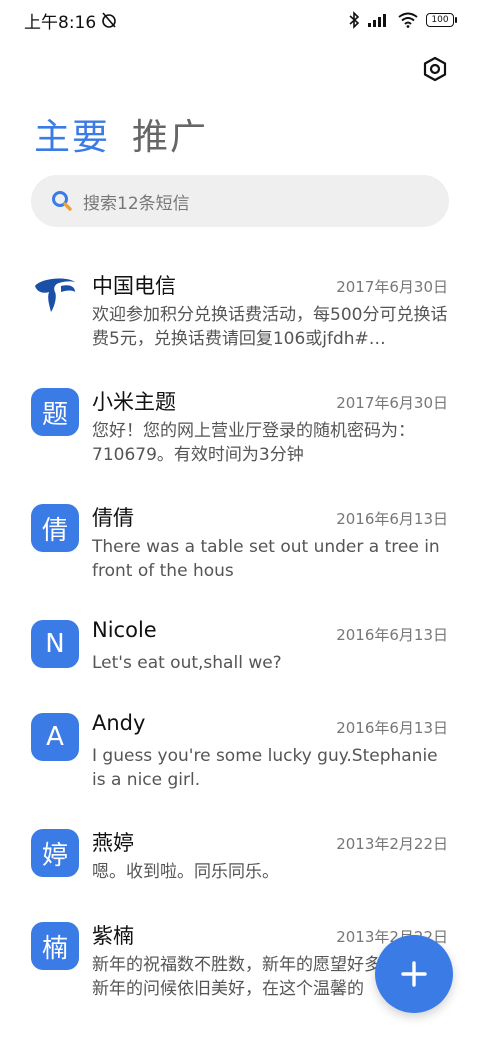  Describe the element at coordinates (55, 853) in the screenshot. I see `conversation-avatar: 婷` at that location.